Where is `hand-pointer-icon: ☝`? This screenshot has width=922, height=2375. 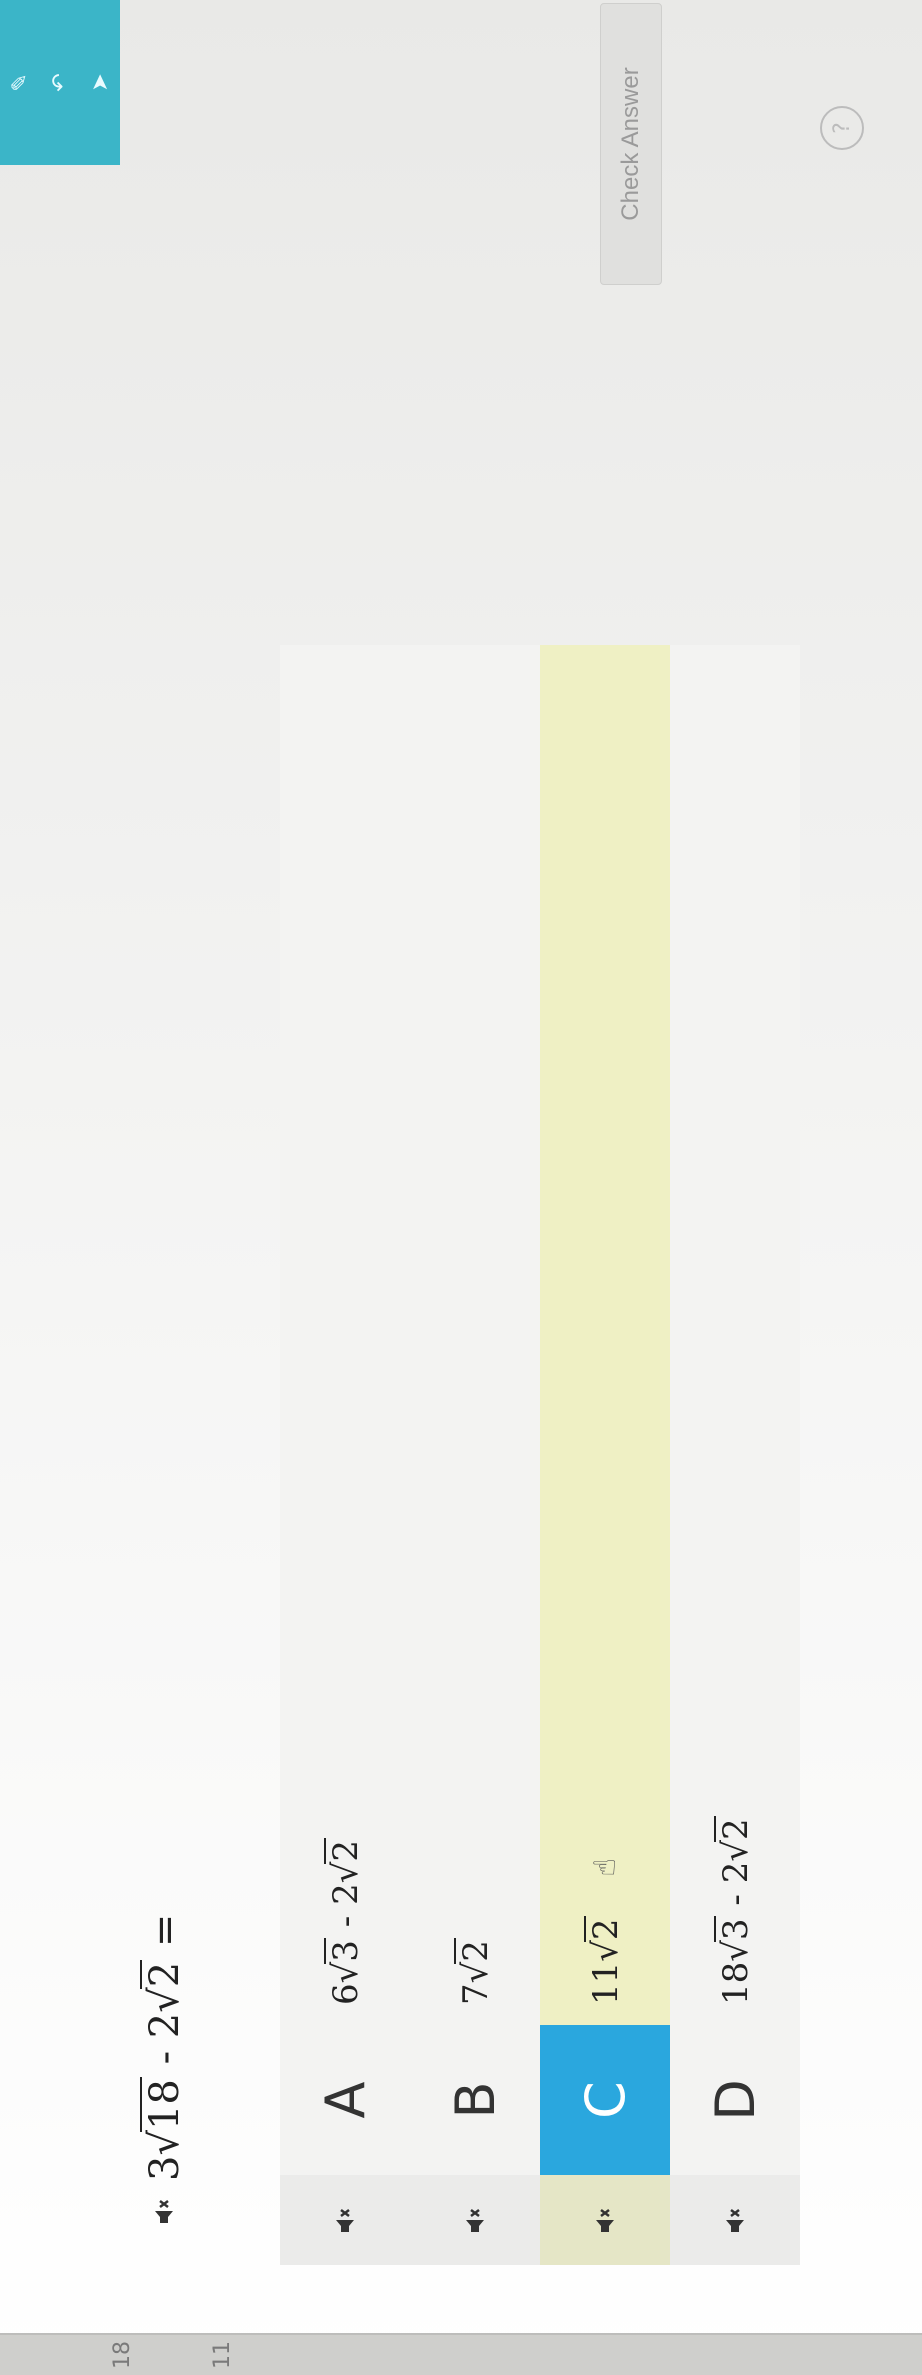 hand-pointer-icon: ☝ is located at coordinates (605, 1867).